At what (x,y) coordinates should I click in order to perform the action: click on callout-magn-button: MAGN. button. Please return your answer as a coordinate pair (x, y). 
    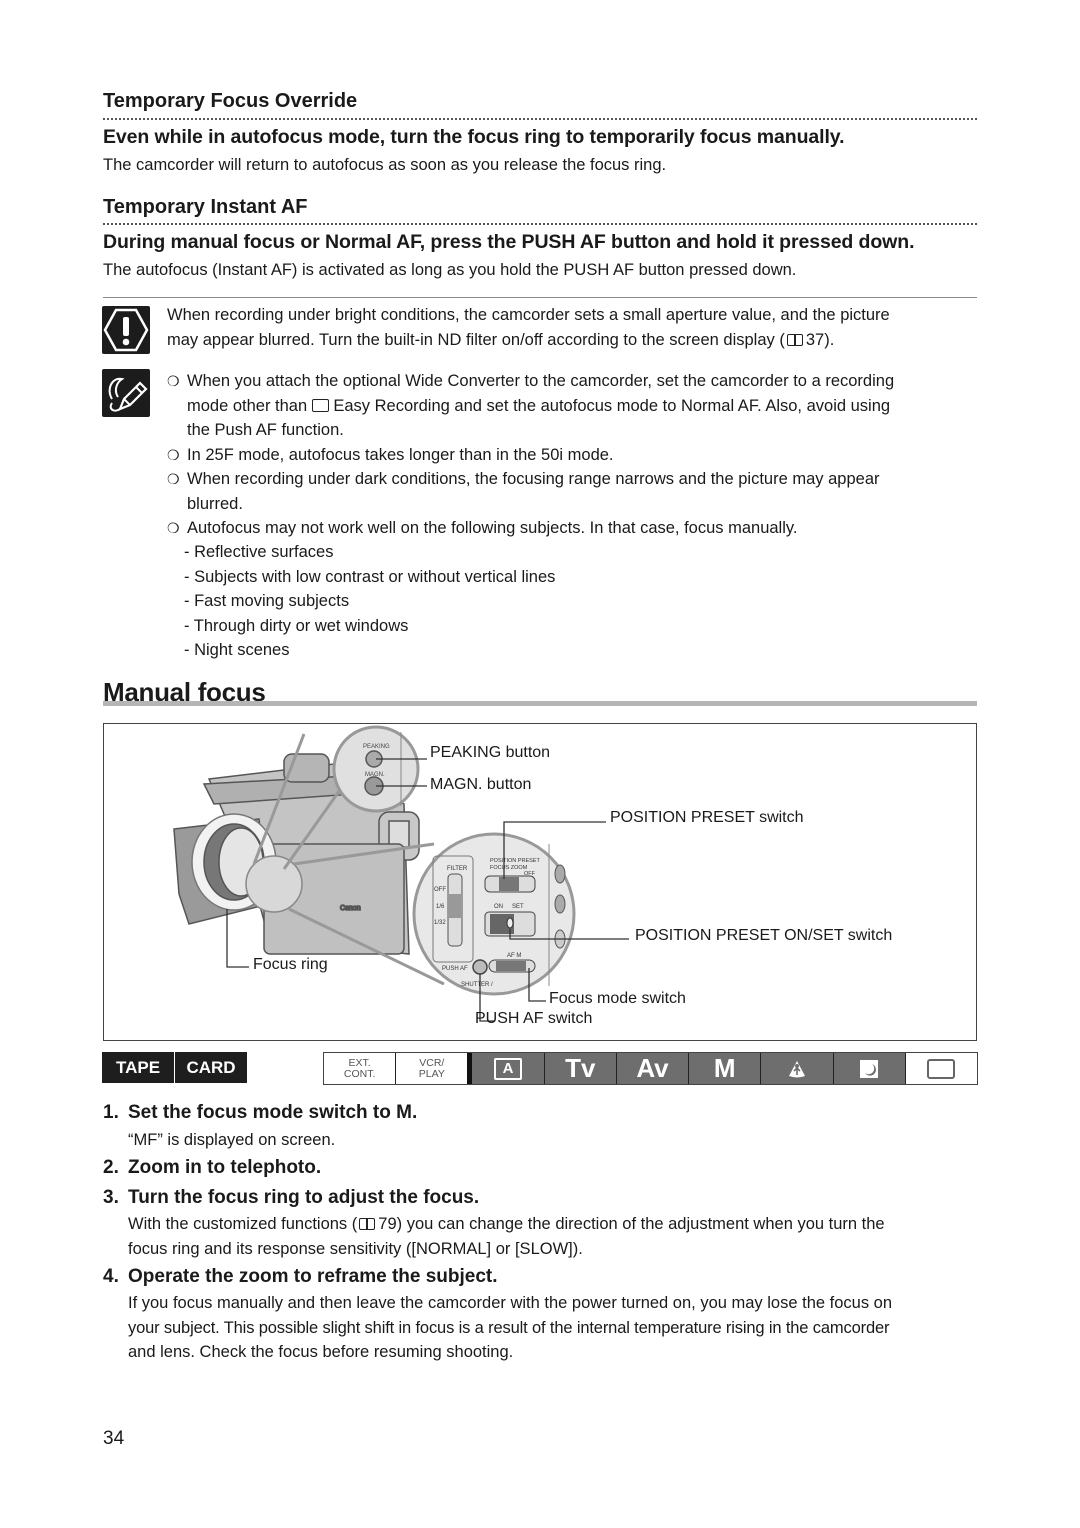
    Looking at the image, I should click on (481, 784).